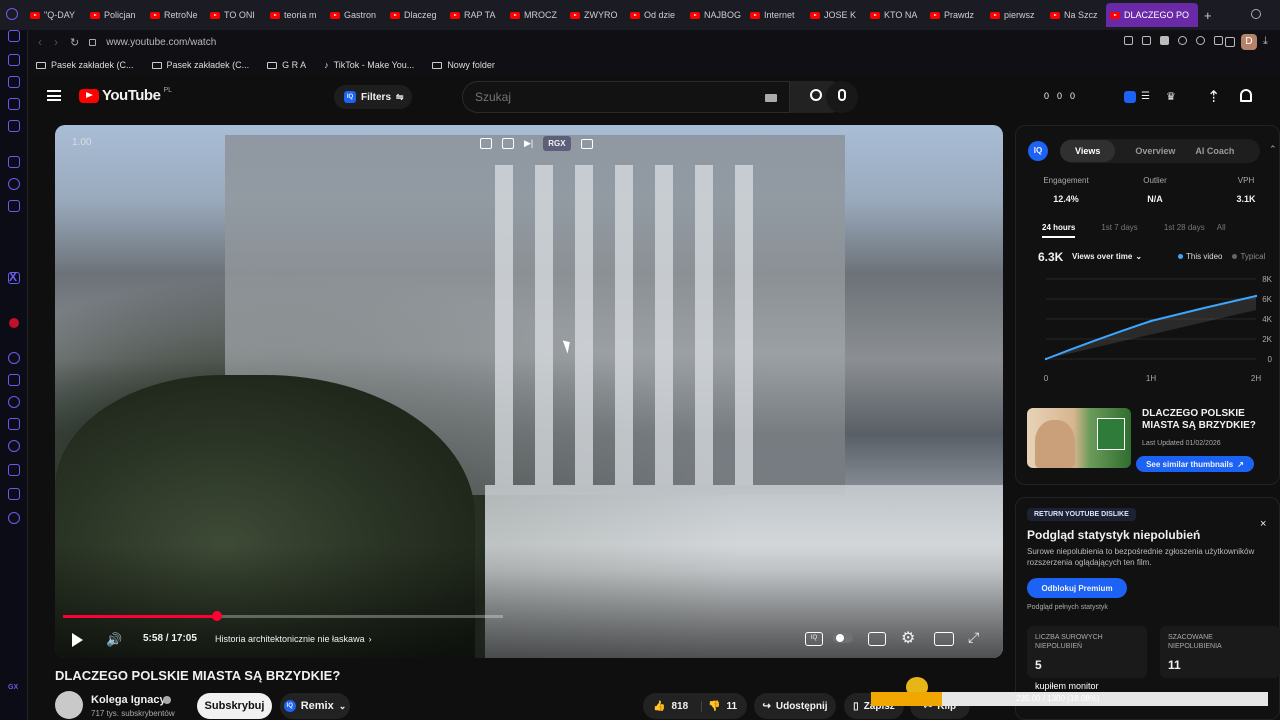 The image size is (1280, 720). Describe the element at coordinates (14, 104) in the screenshot. I see `wallet-icon` at that location.